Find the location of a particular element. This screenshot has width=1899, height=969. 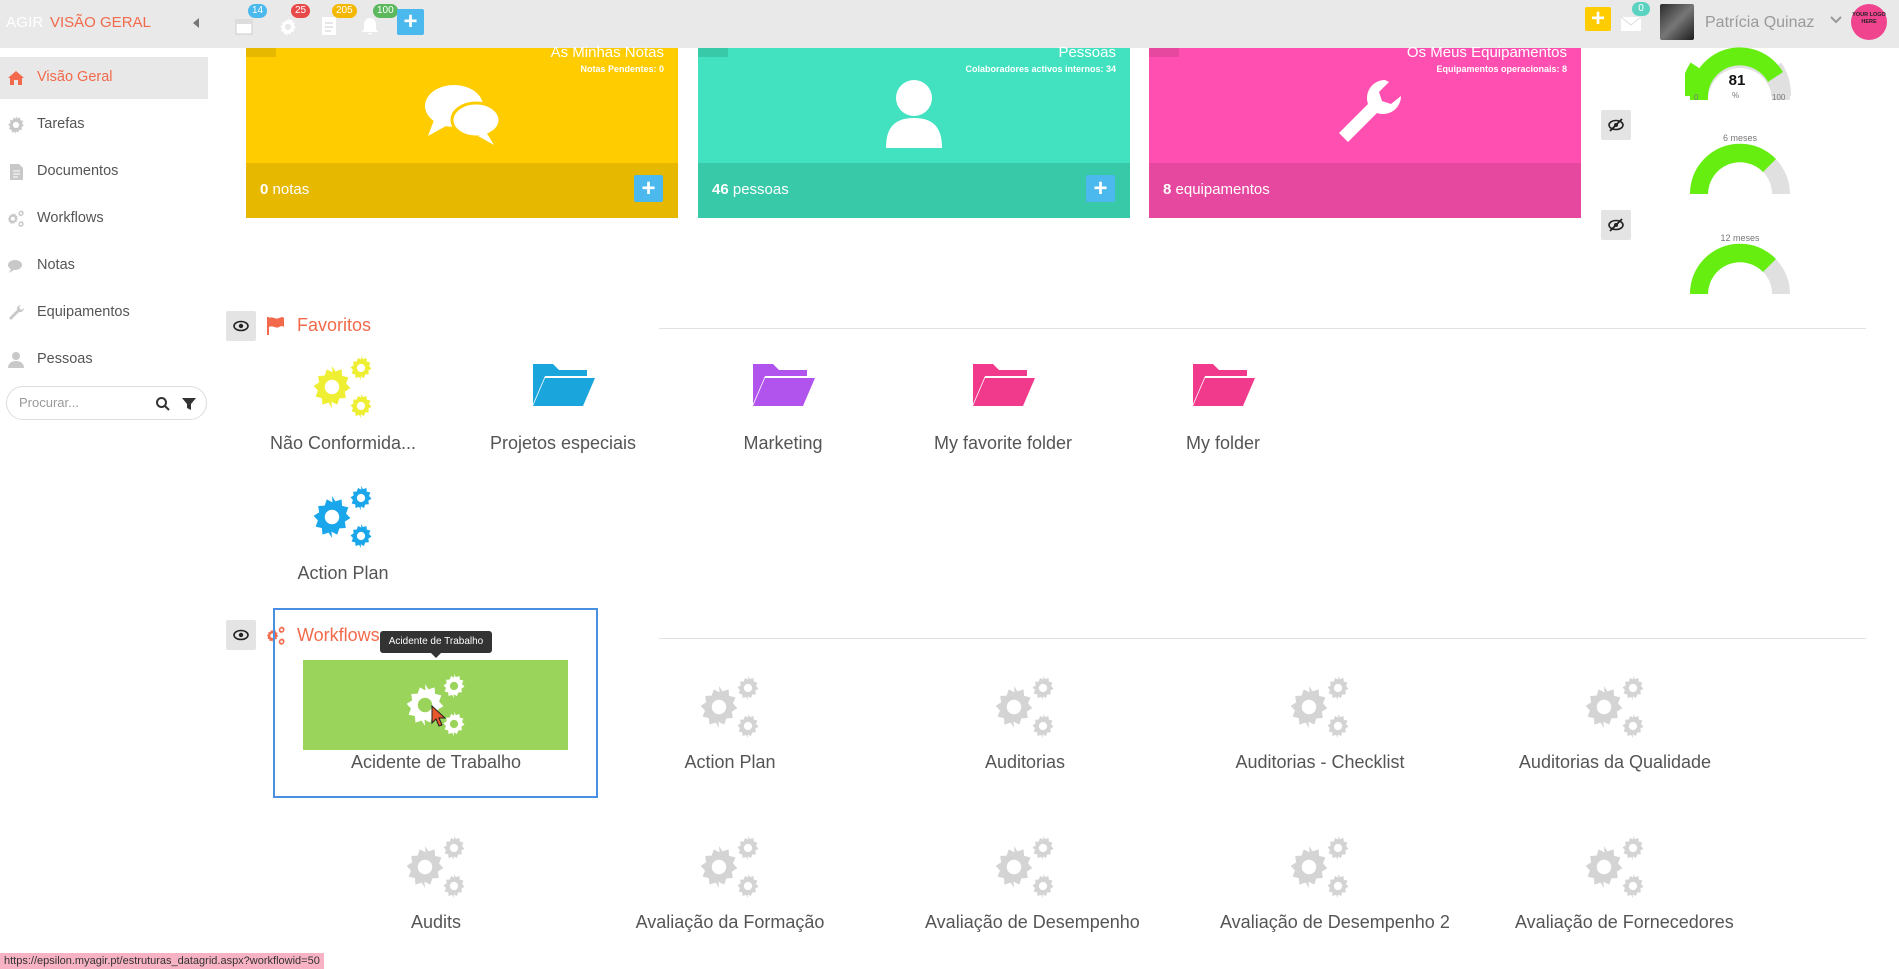

card-subtitle: Colaboradores activos internos: 34 is located at coordinates (1040, 69).